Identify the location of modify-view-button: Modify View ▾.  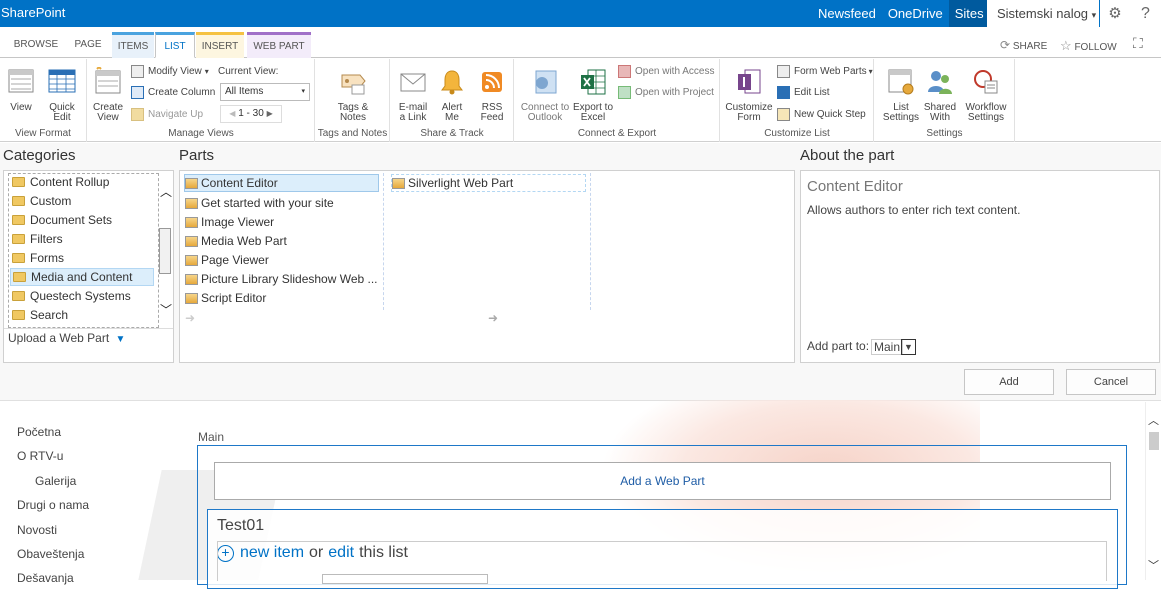
(170, 71).